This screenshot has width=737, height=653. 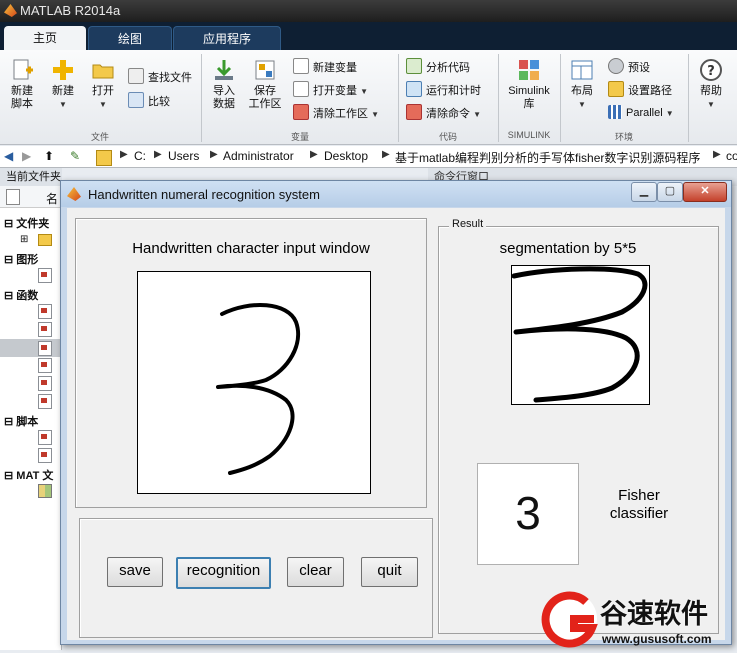 What do you see at coordinates (335, 91) in the screenshot?
I see `open-variable-label: 打开变量` at bounding box center [335, 91].